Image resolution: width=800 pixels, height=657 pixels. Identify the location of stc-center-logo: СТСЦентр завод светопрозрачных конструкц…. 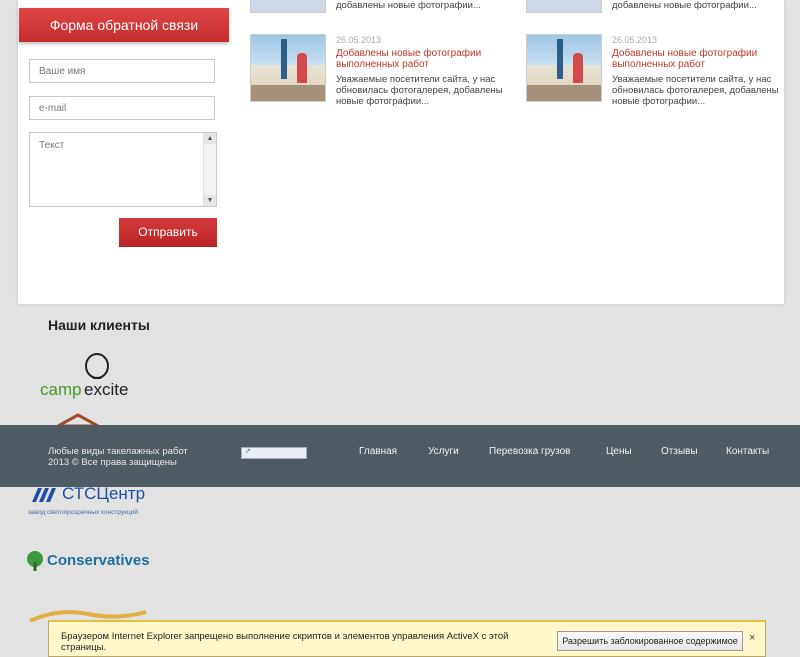
(91, 502).